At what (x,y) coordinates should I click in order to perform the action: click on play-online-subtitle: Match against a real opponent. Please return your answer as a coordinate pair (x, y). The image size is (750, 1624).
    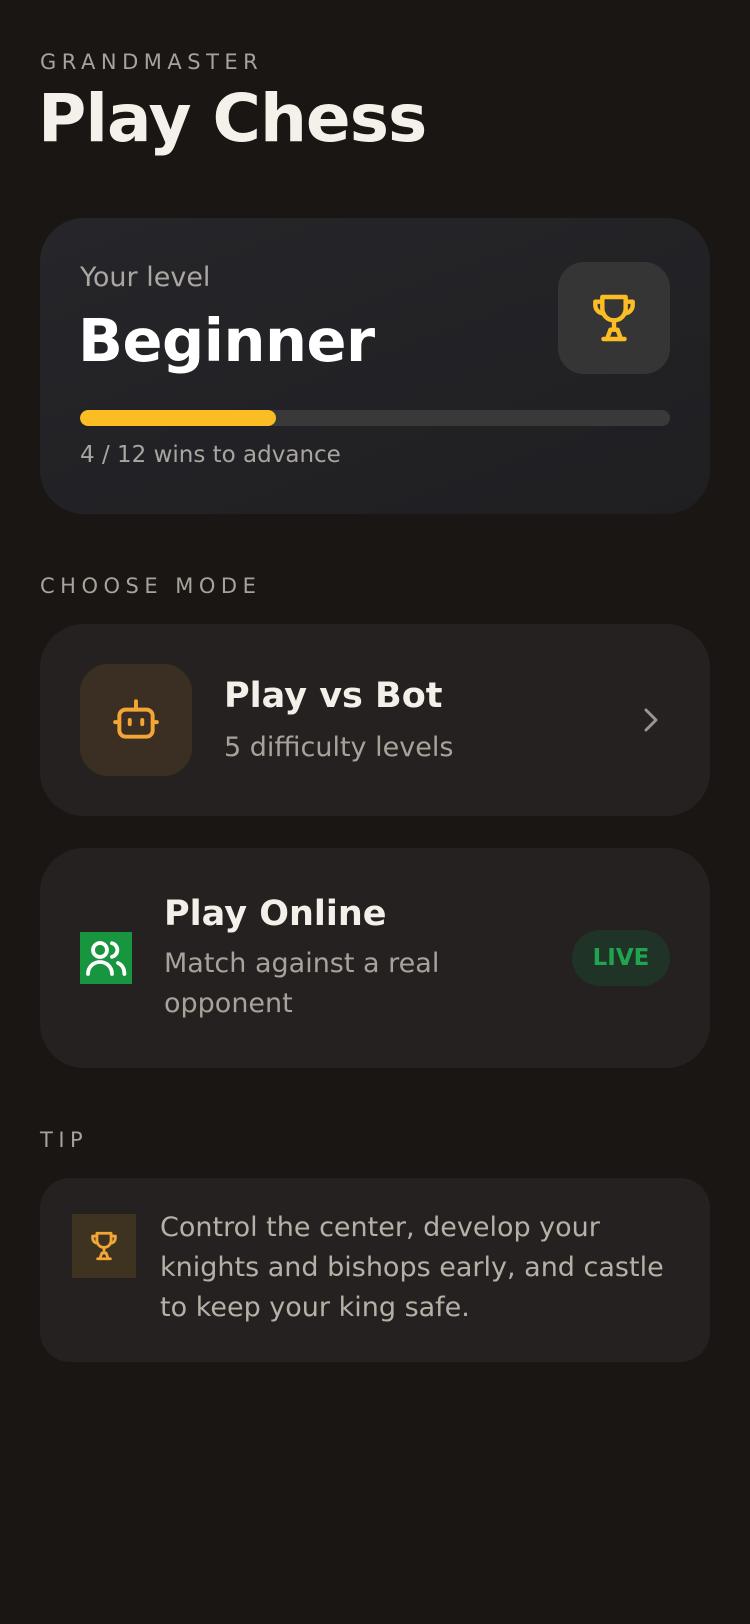
    Looking at the image, I should click on (301, 984).